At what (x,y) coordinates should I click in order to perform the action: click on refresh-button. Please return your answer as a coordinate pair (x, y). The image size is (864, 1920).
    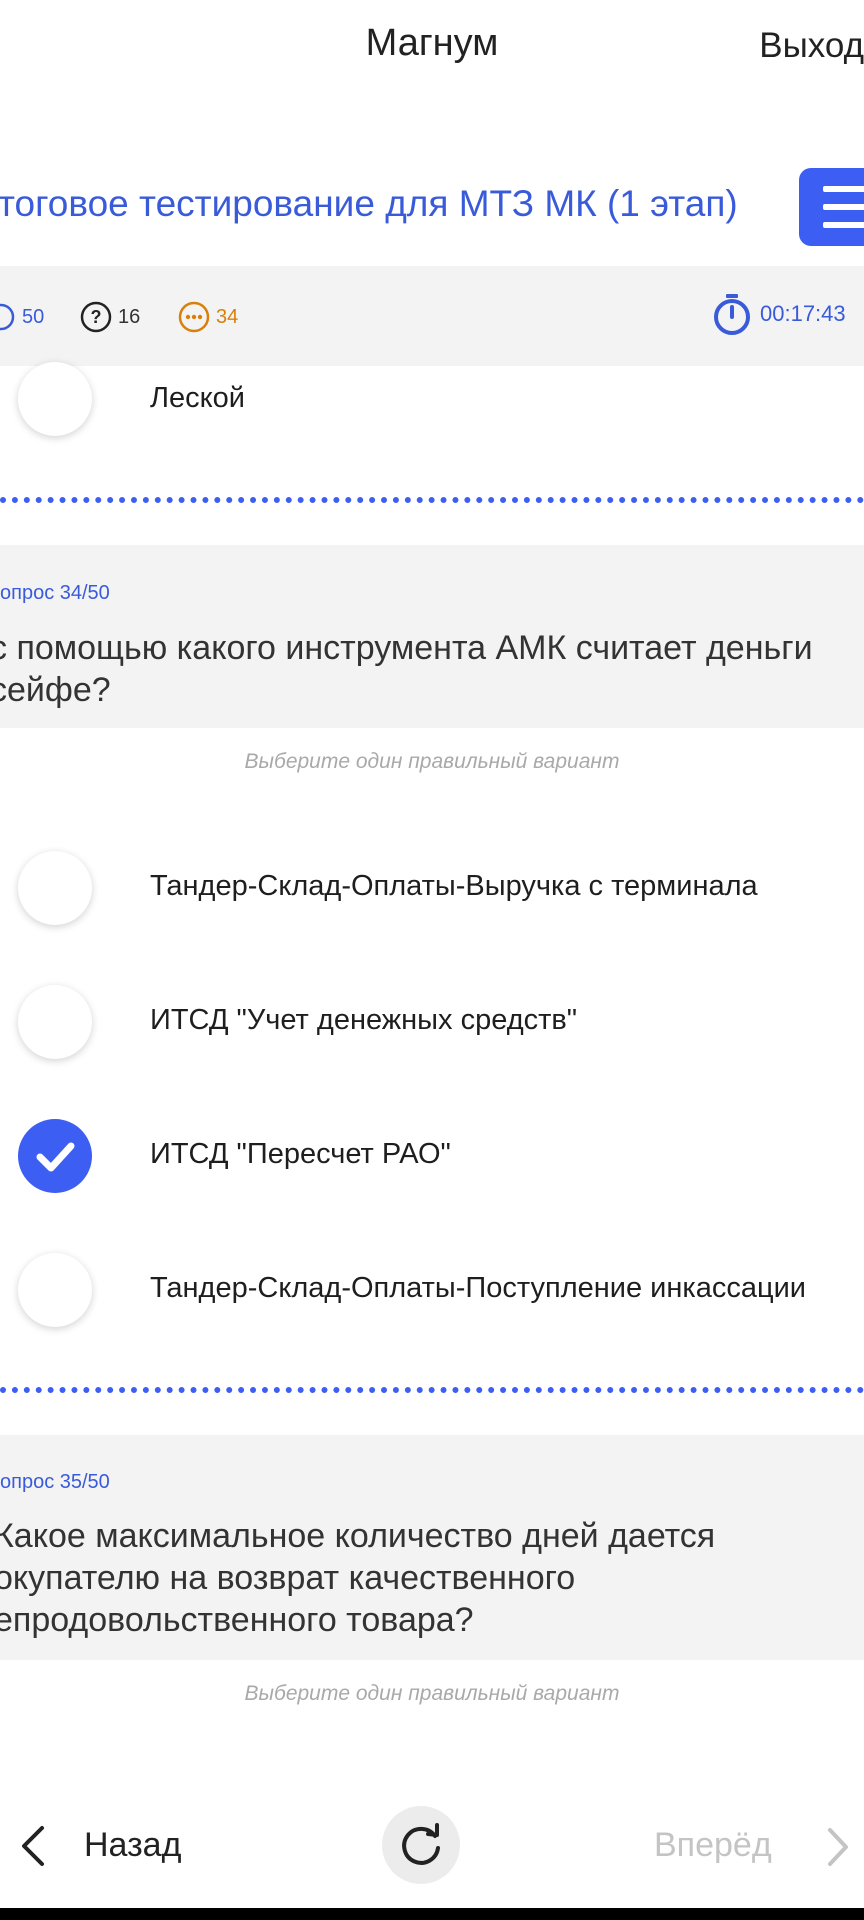
    Looking at the image, I should click on (421, 1845).